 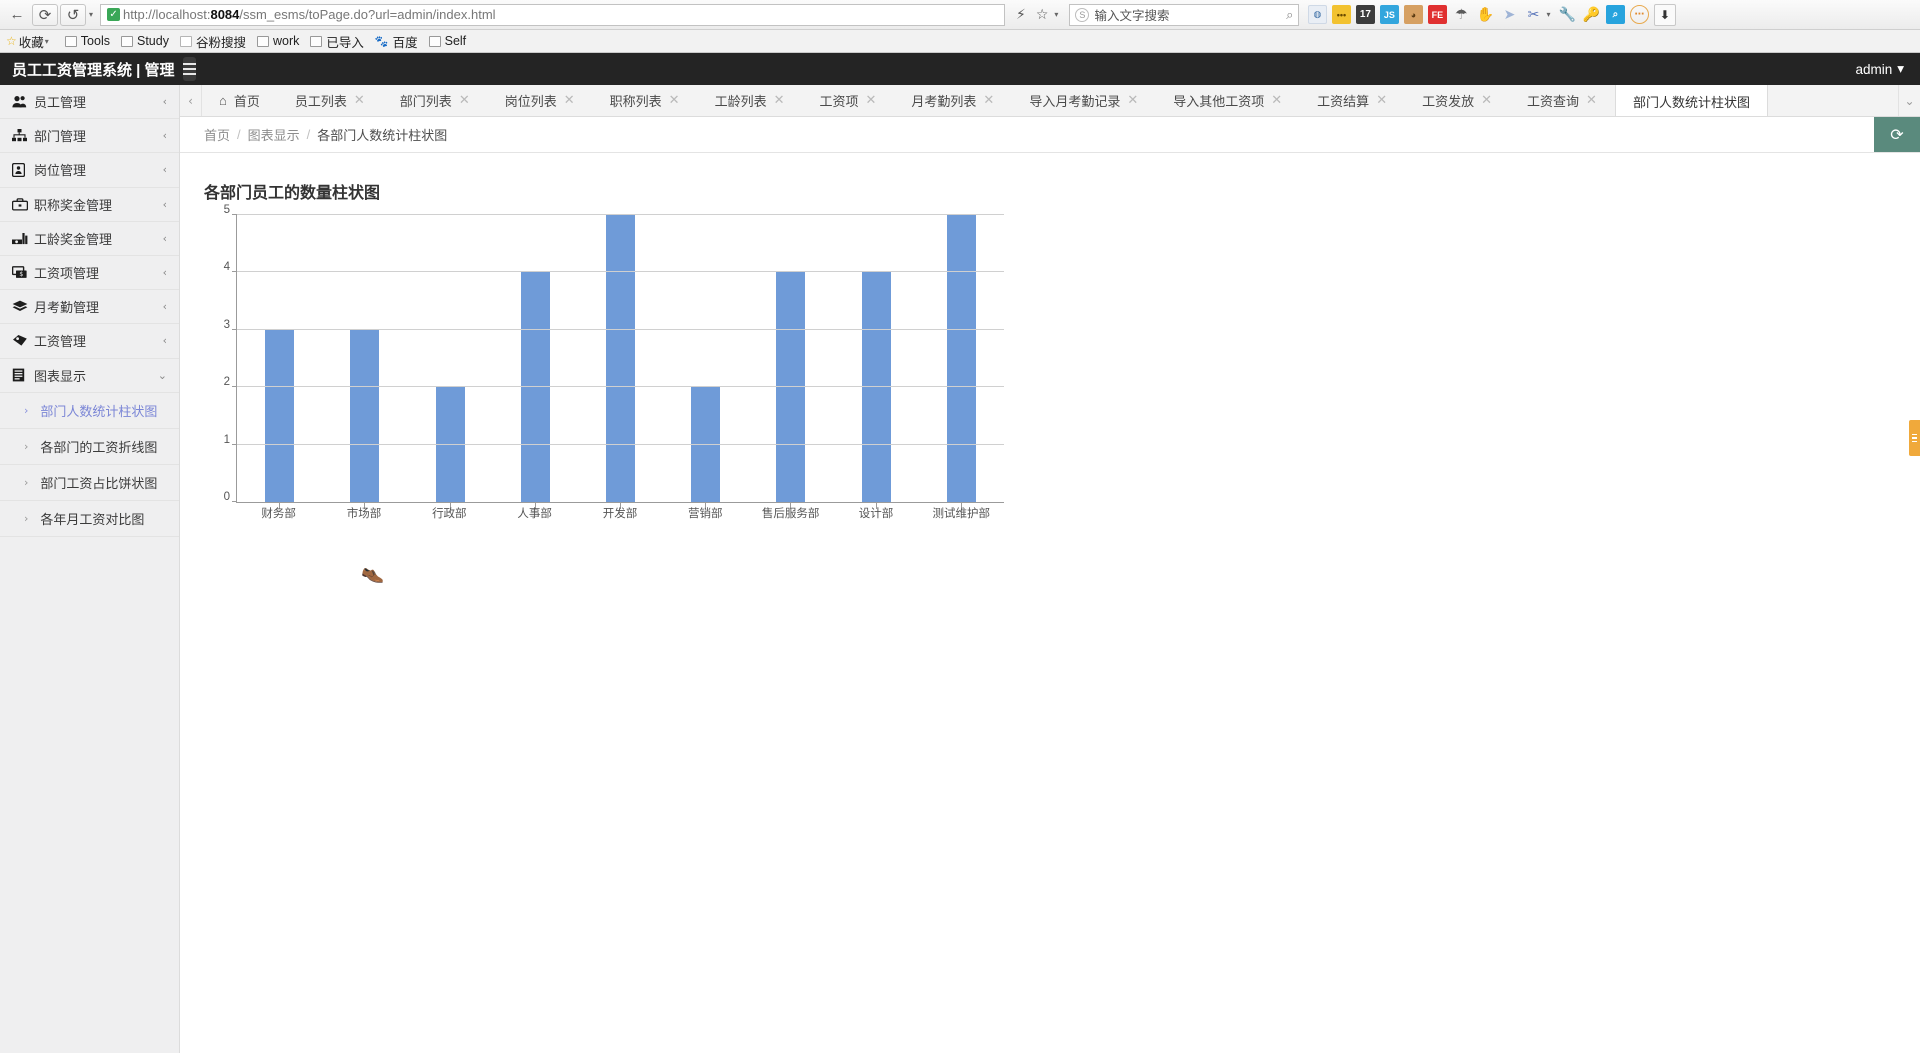 What do you see at coordinates (1042, 14) in the screenshot?
I see `bookmark-star-icon: ☆` at bounding box center [1042, 14].